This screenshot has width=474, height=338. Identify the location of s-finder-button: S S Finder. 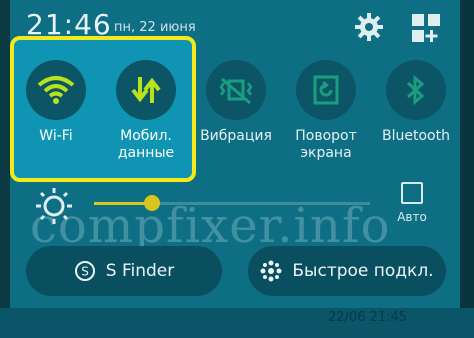
(124, 271).